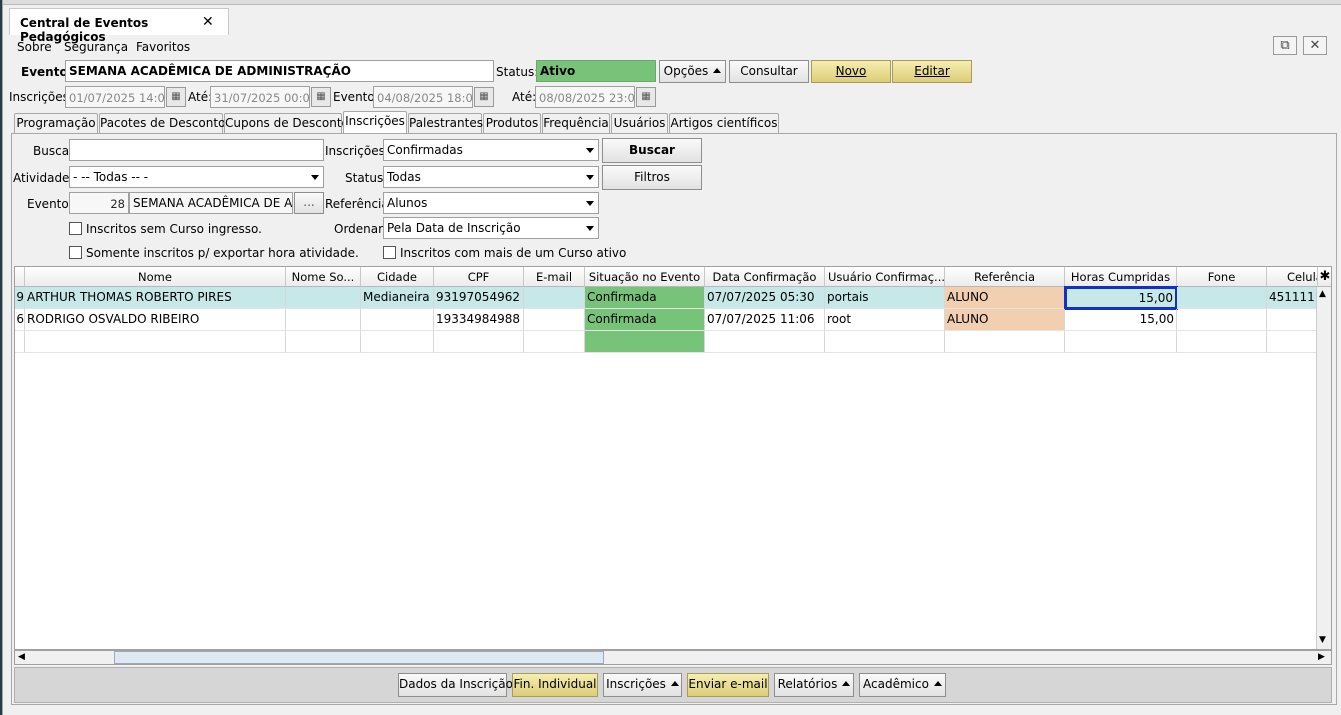 The height and width of the screenshot is (715, 1341). What do you see at coordinates (512, 123) in the screenshot?
I see `tab-produtos: Produtos` at bounding box center [512, 123].